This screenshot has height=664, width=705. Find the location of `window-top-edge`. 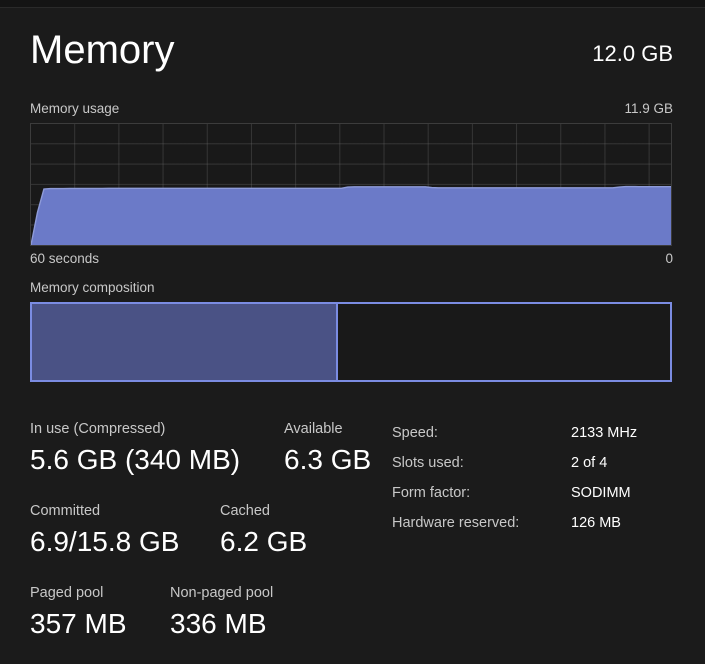

window-top-edge is located at coordinates (352, 4).